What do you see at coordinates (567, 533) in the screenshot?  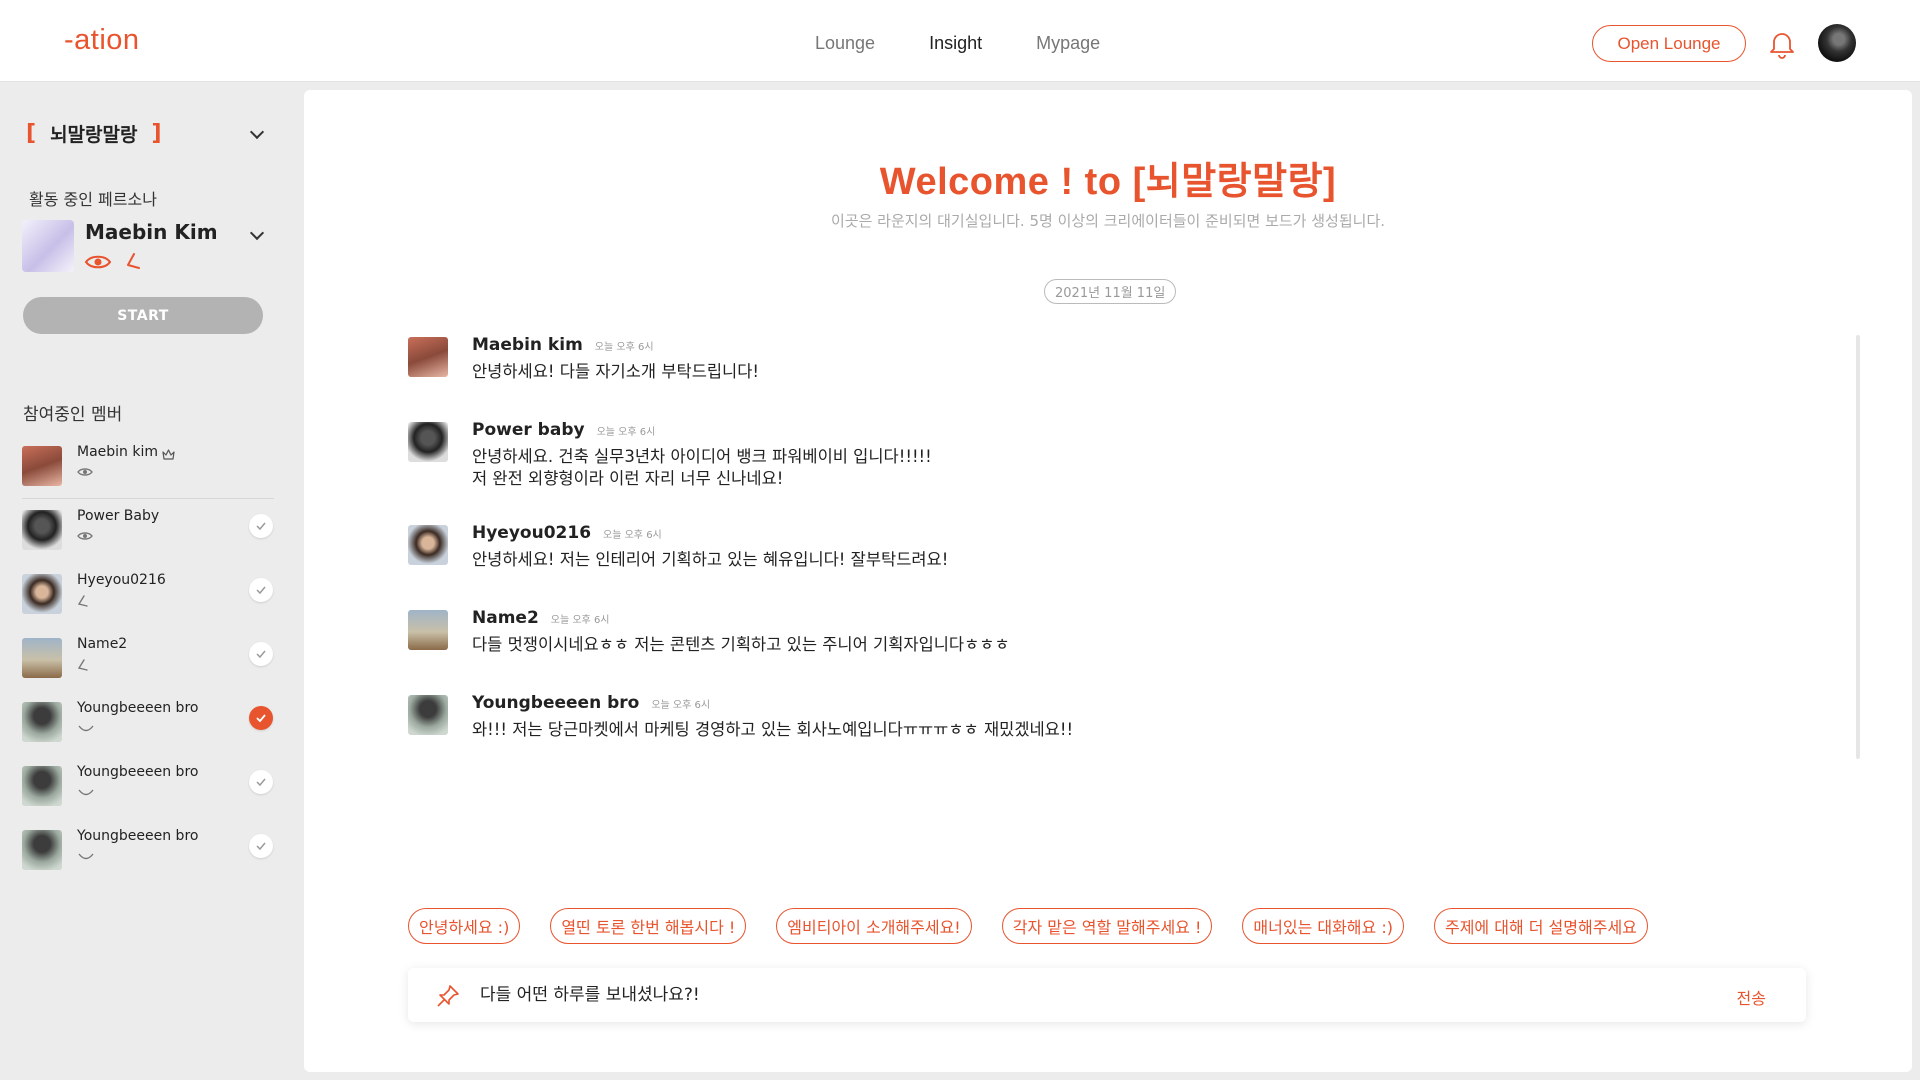 I see `message-author: Hyeyou0216 오늘 오후 6시` at bounding box center [567, 533].